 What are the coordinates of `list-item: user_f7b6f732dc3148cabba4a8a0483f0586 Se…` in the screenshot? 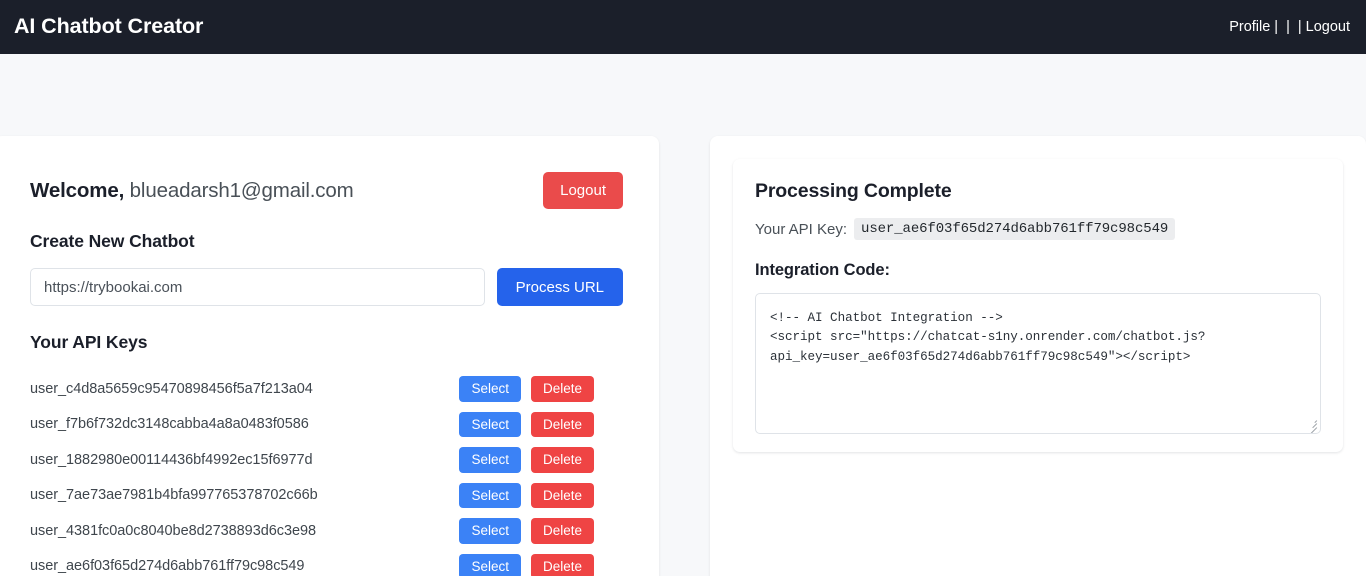 It's located at (326, 425).